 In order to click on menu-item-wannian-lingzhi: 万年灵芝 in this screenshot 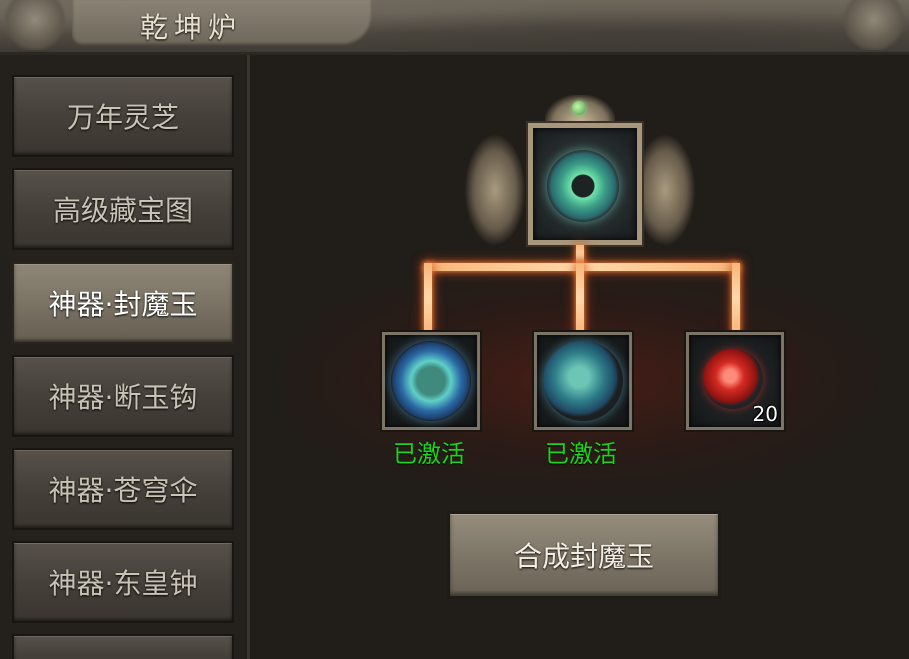, I will do `click(123, 116)`.